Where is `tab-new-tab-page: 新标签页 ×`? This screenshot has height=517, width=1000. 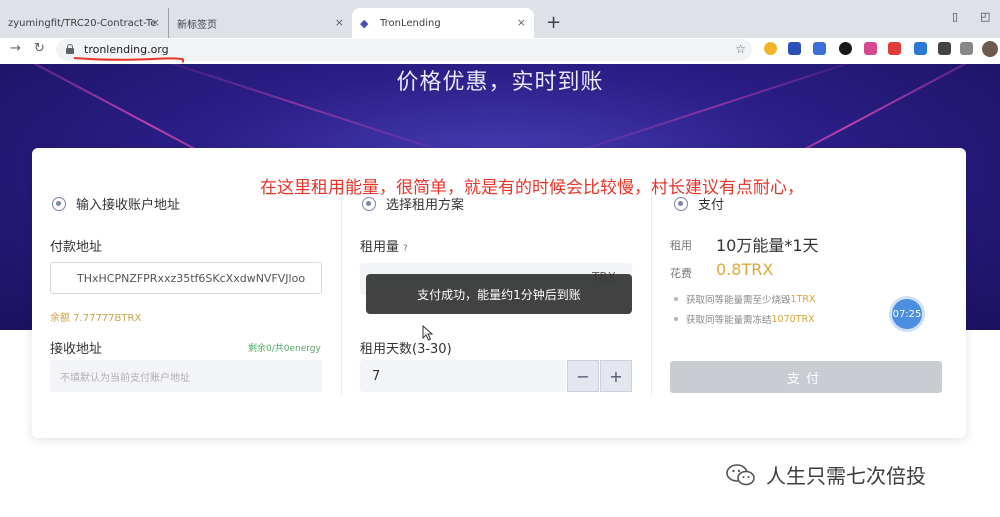
tab-new-tab-page: 新标签页 × is located at coordinates (260, 23).